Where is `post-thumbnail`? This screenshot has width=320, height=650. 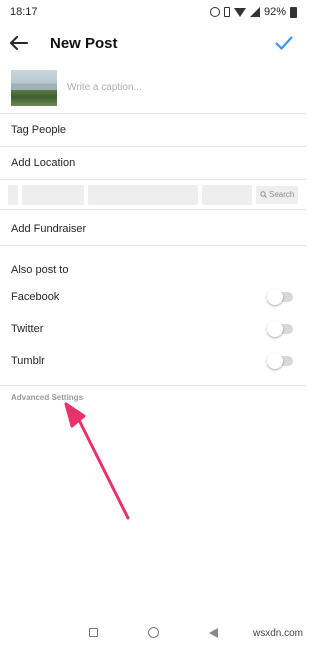
post-thumbnail is located at coordinates (34, 87).